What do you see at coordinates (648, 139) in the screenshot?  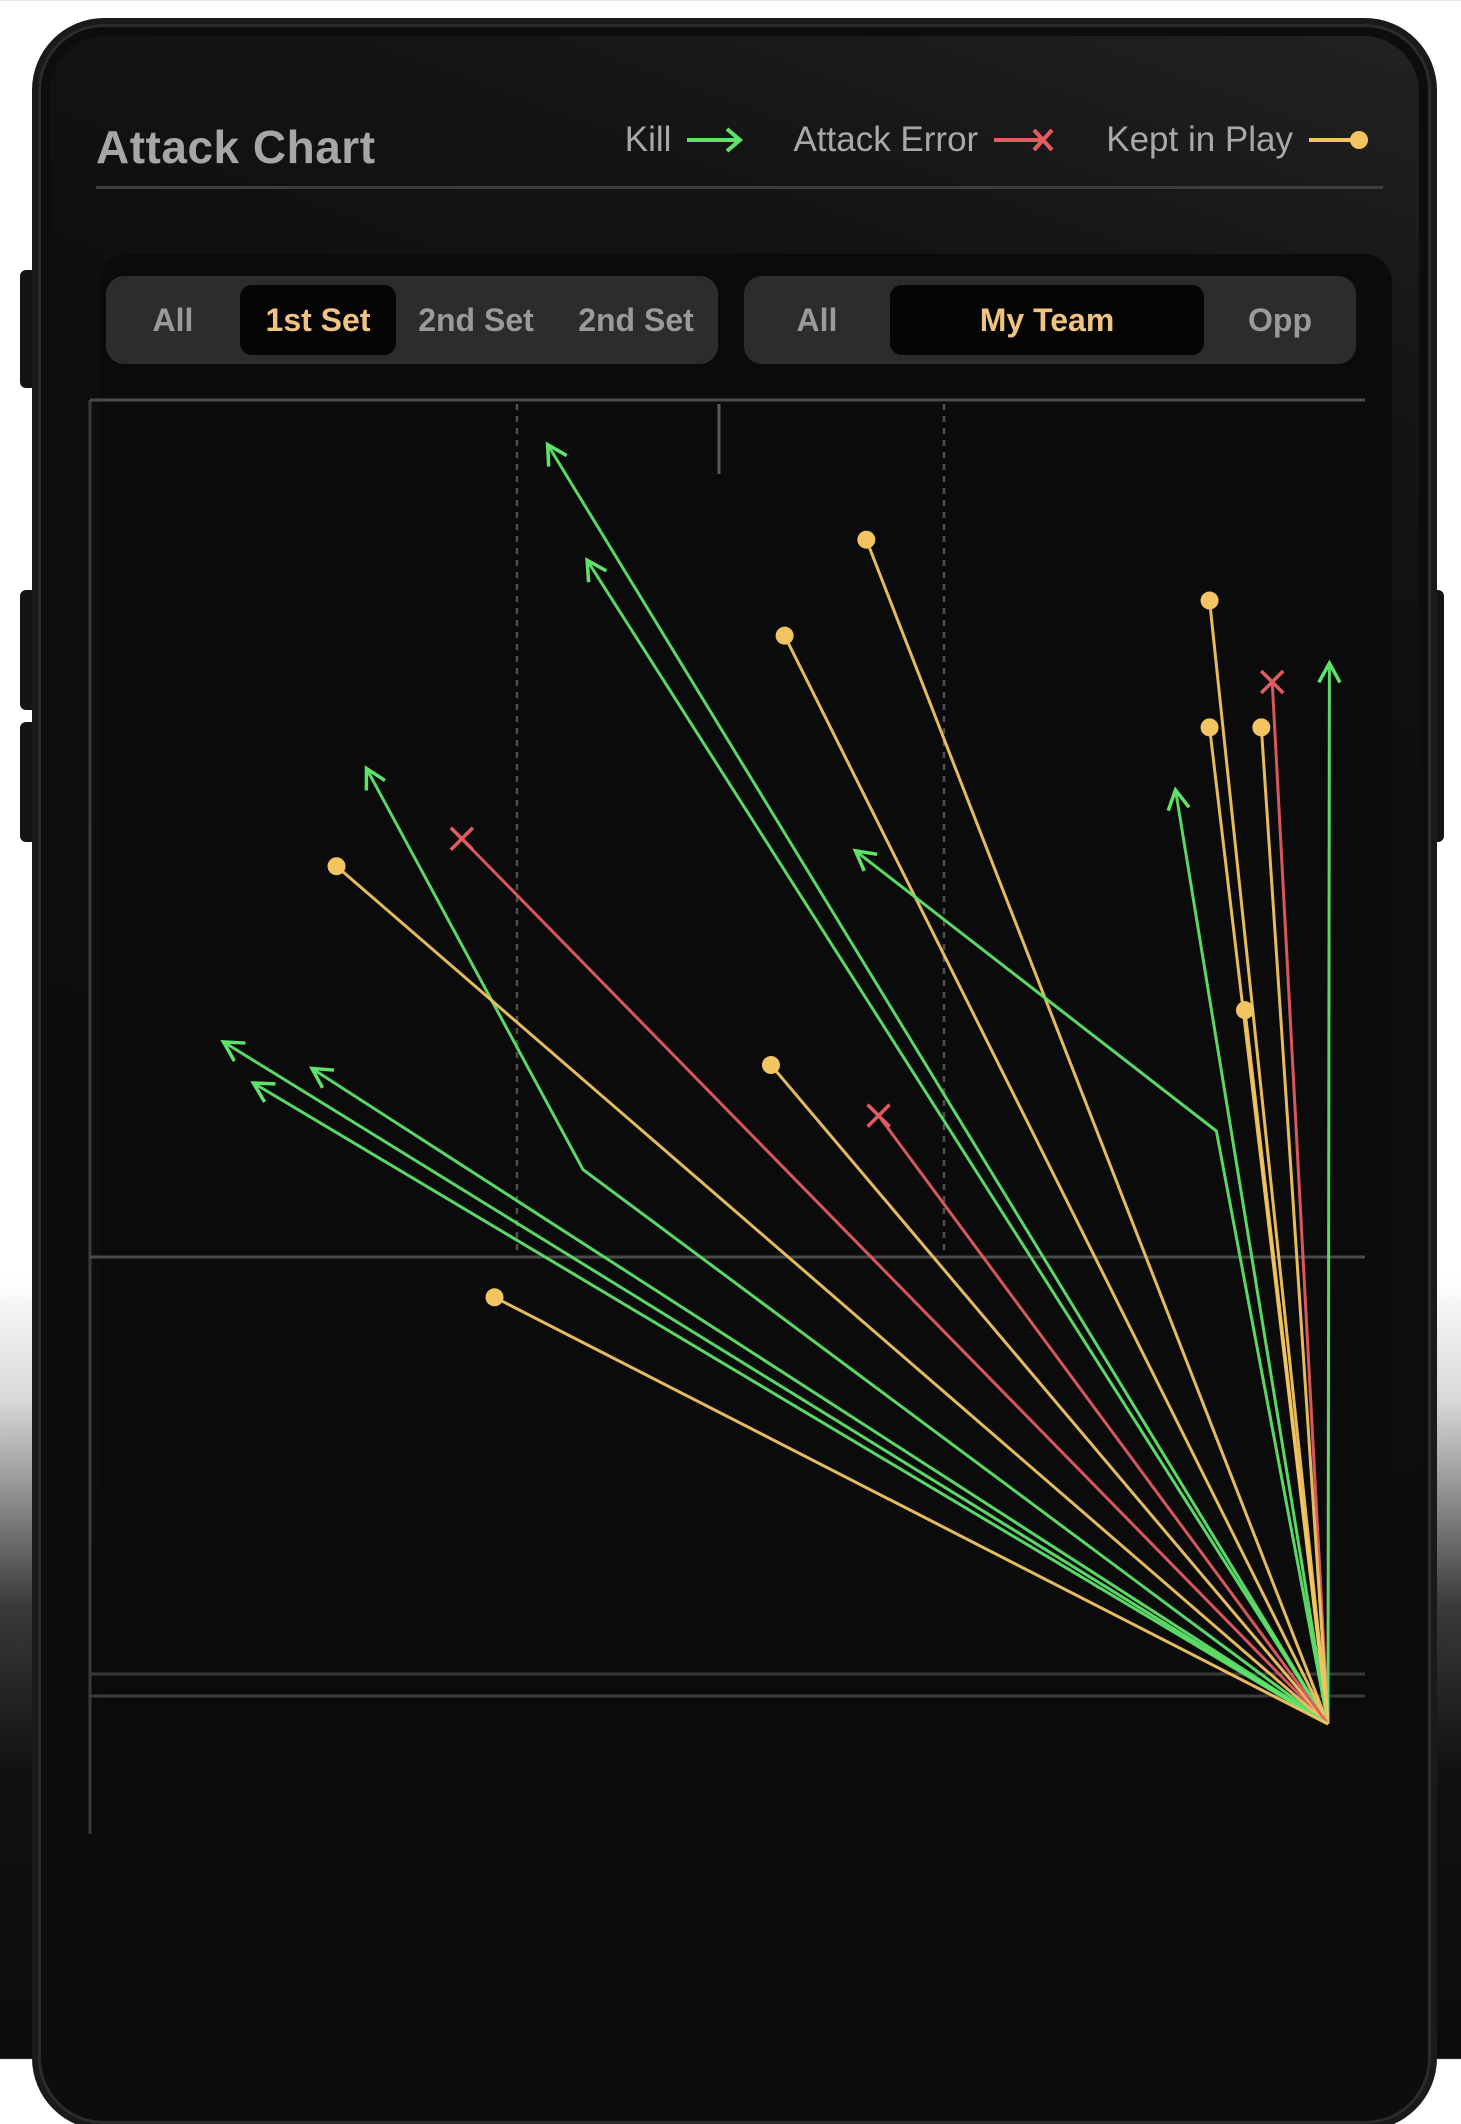 I see `legend-label-kill: Kill` at bounding box center [648, 139].